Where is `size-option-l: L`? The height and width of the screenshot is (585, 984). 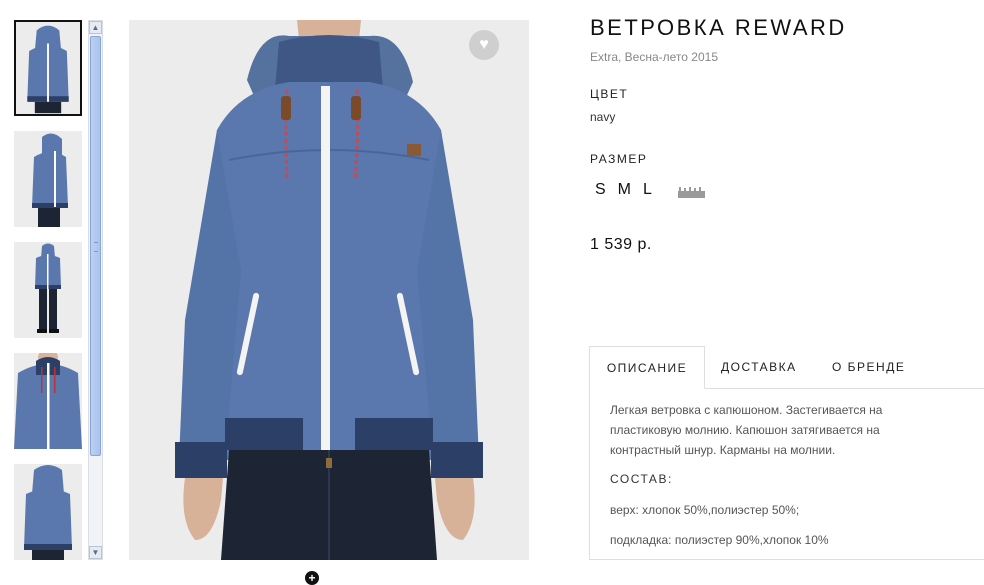
size-option-l: L is located at coordinates (647, 190).